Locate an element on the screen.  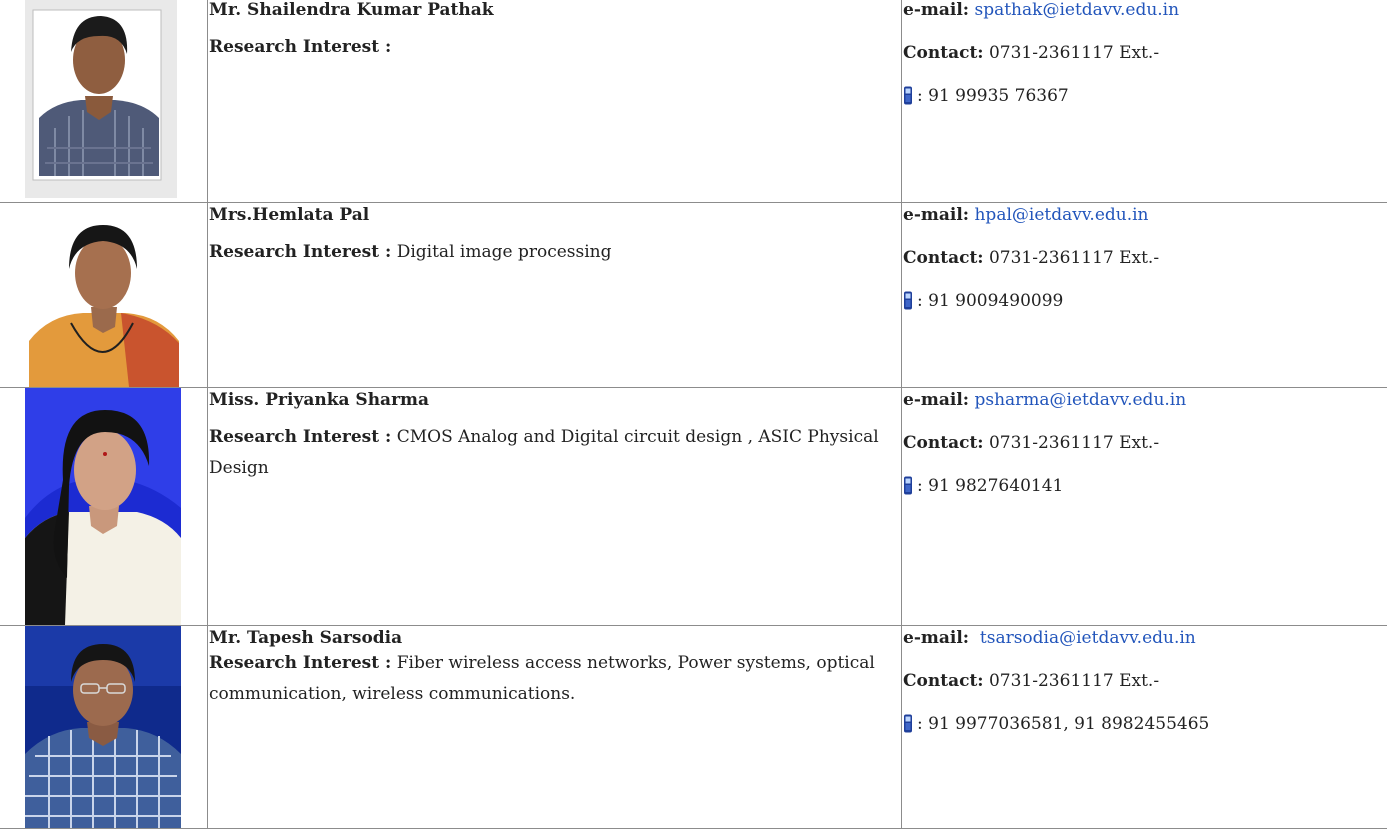
email-link: spathak@ietdavv.edu.in is located at coordinates (1076, 10).